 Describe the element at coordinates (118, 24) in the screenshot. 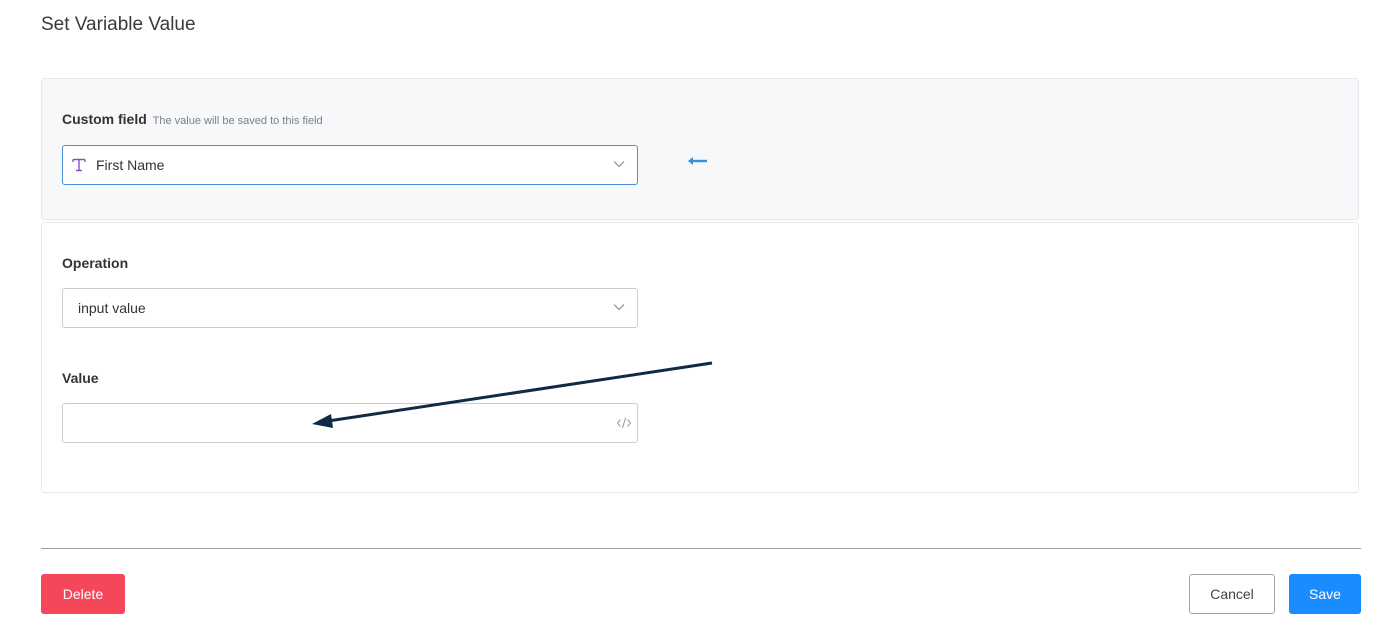

I see `page-title: Set Variable Value` at that location.